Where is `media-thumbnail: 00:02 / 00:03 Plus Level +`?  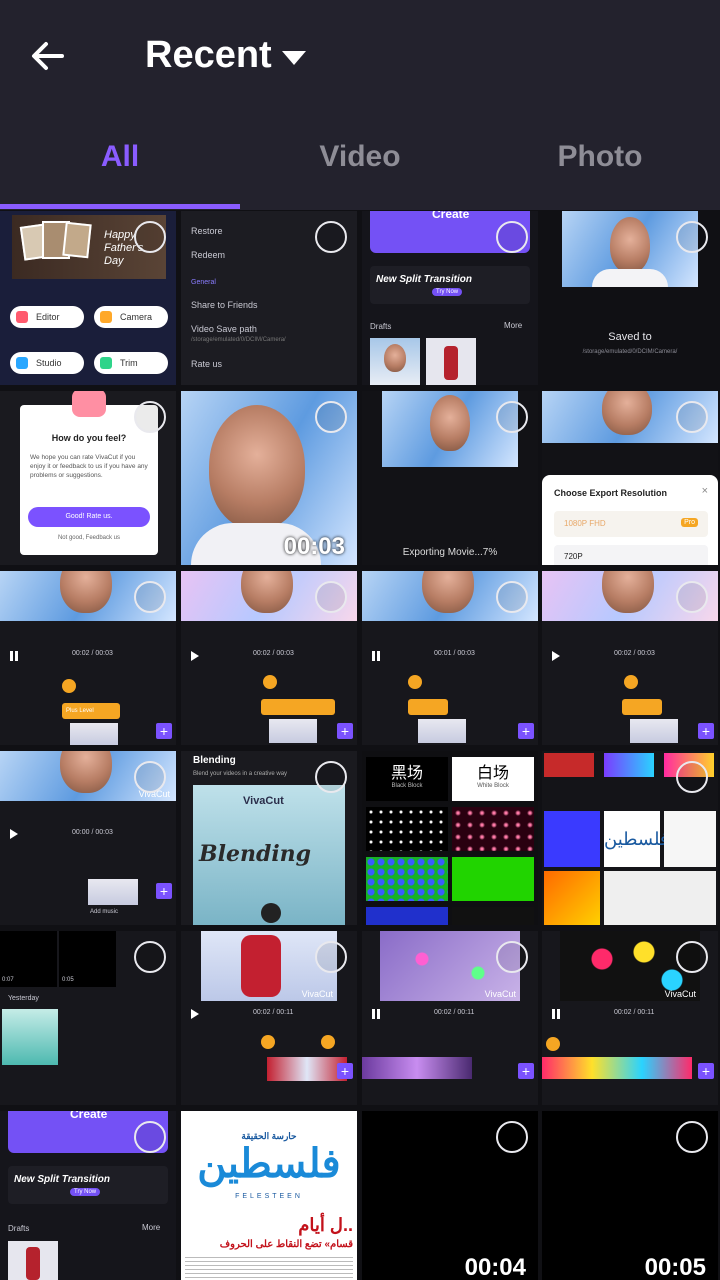
media-thumbnail: 00:02 / 00:03 Plus Level + is located at coordinates (88, 658).